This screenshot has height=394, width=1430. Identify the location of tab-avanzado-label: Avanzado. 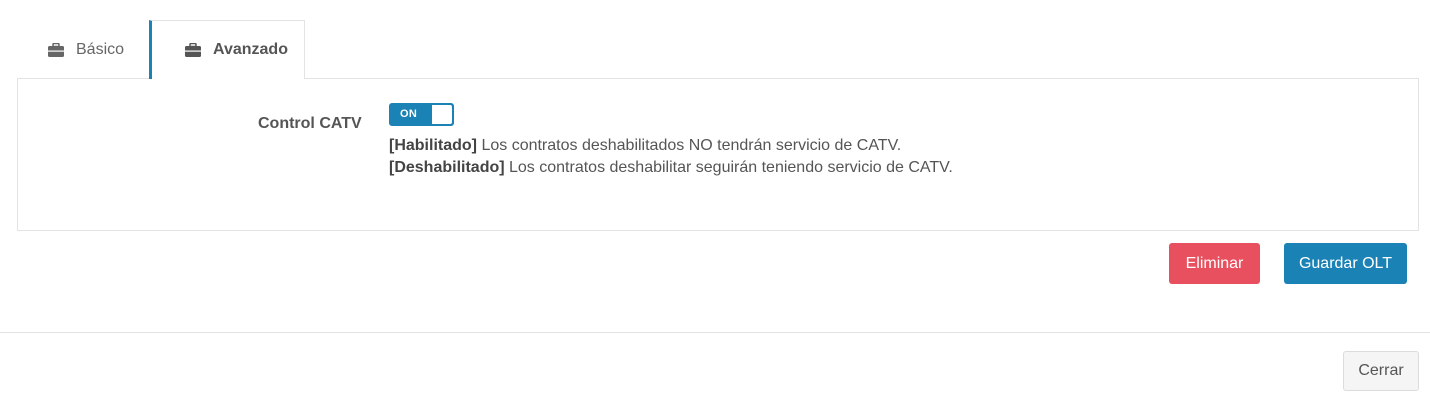
(250, 49).